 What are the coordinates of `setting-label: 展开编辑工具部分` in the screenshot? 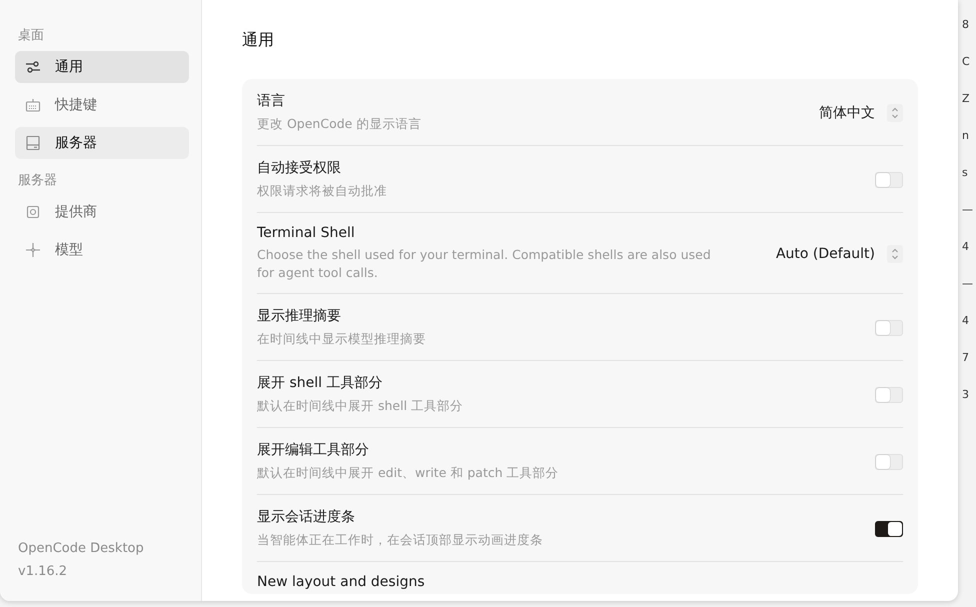 It's located at (313, 450).